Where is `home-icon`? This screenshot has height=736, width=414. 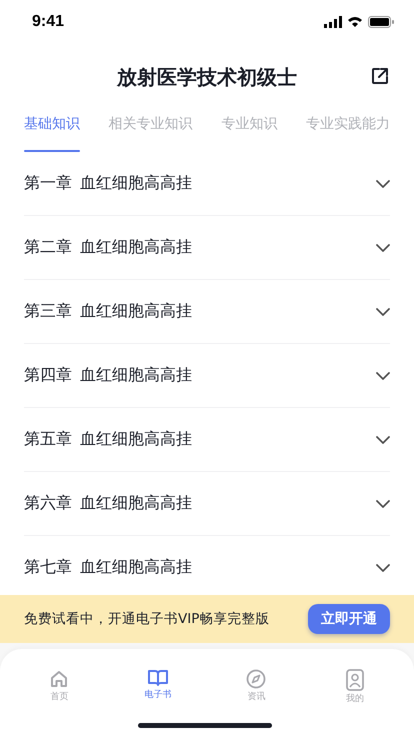 home-icon is located at coordinates (59, 679).